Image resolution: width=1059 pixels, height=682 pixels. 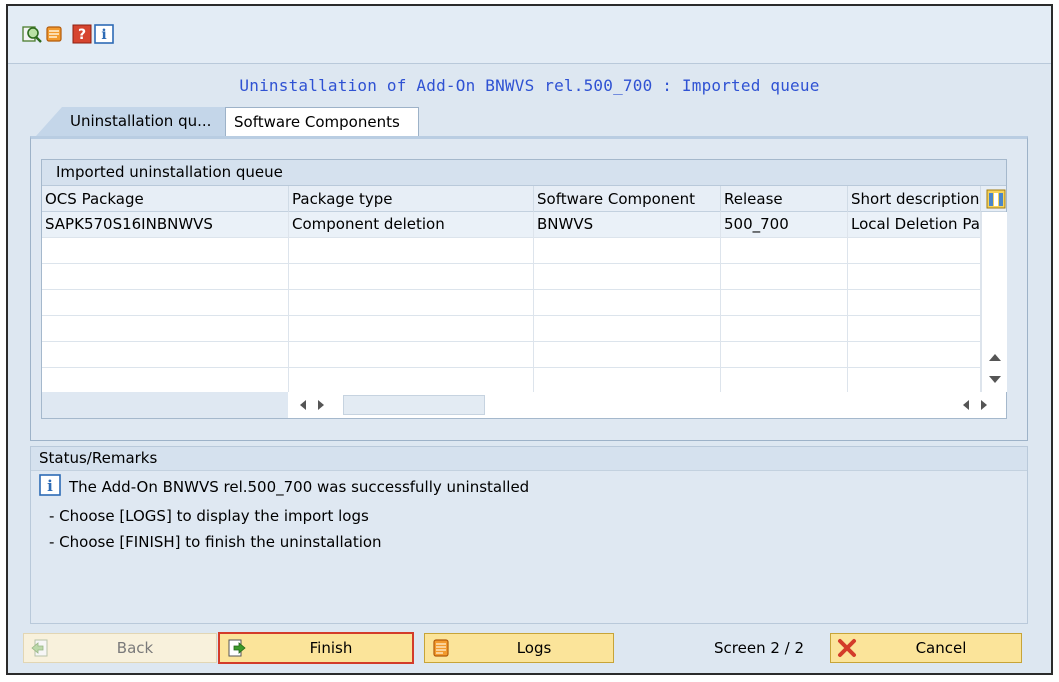 I want to click on scroll-down-icon, so click(x=995, y=379).